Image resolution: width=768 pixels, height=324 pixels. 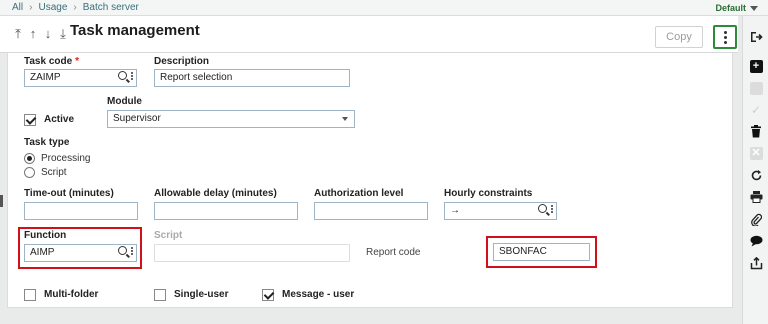 What do you see at coordinates (52, 7) in the screenshot?
I see `breadcrumb-usage: Usage` at bounding box center [52, 7].